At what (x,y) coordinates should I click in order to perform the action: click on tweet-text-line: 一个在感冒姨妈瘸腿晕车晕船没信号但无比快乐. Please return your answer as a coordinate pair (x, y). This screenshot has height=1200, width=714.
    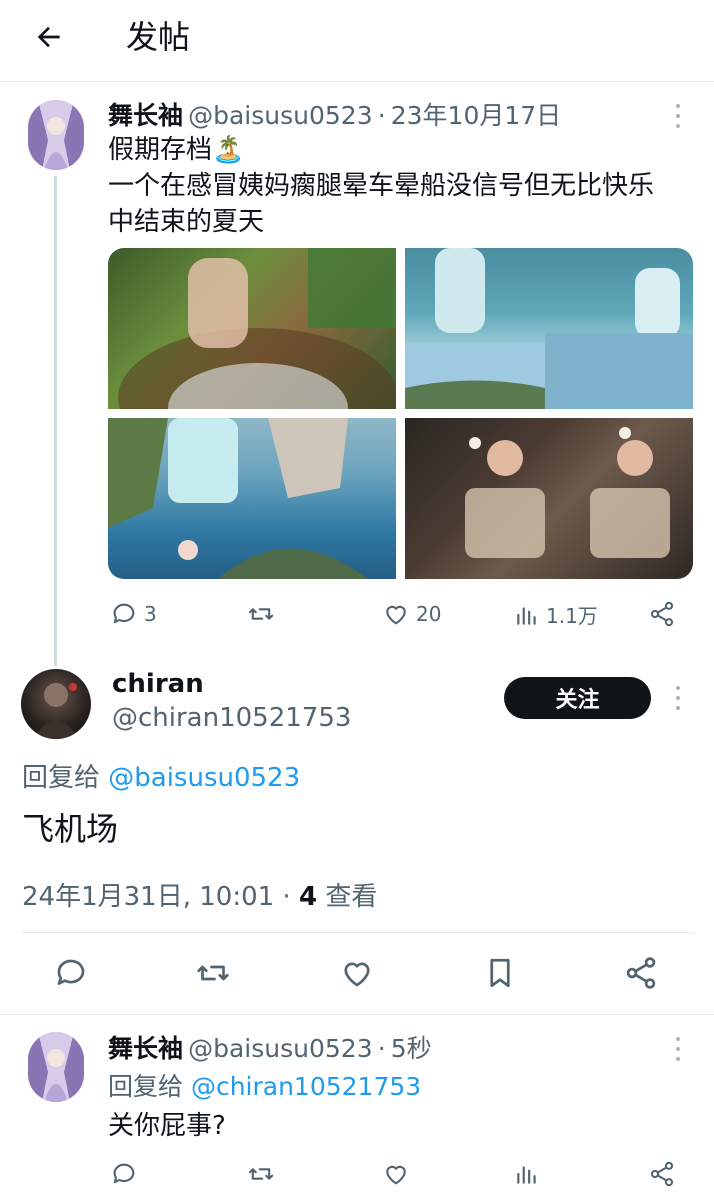
    Looking at the image, I should click on (381, 186).